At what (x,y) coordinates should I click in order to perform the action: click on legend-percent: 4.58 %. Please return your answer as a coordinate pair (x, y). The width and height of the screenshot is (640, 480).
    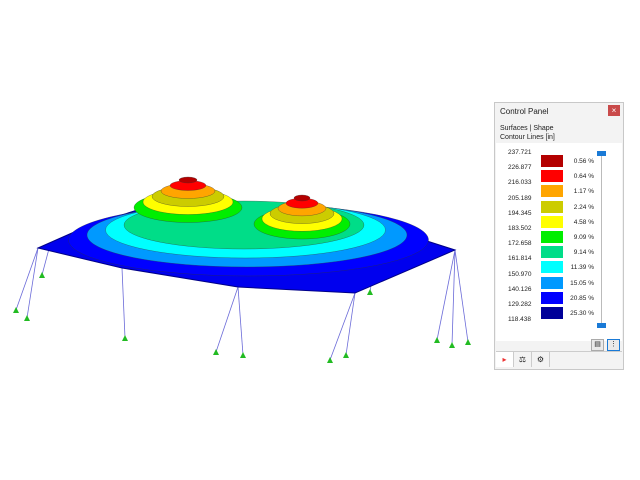
    Looking at the image, I should click on (583, 222).